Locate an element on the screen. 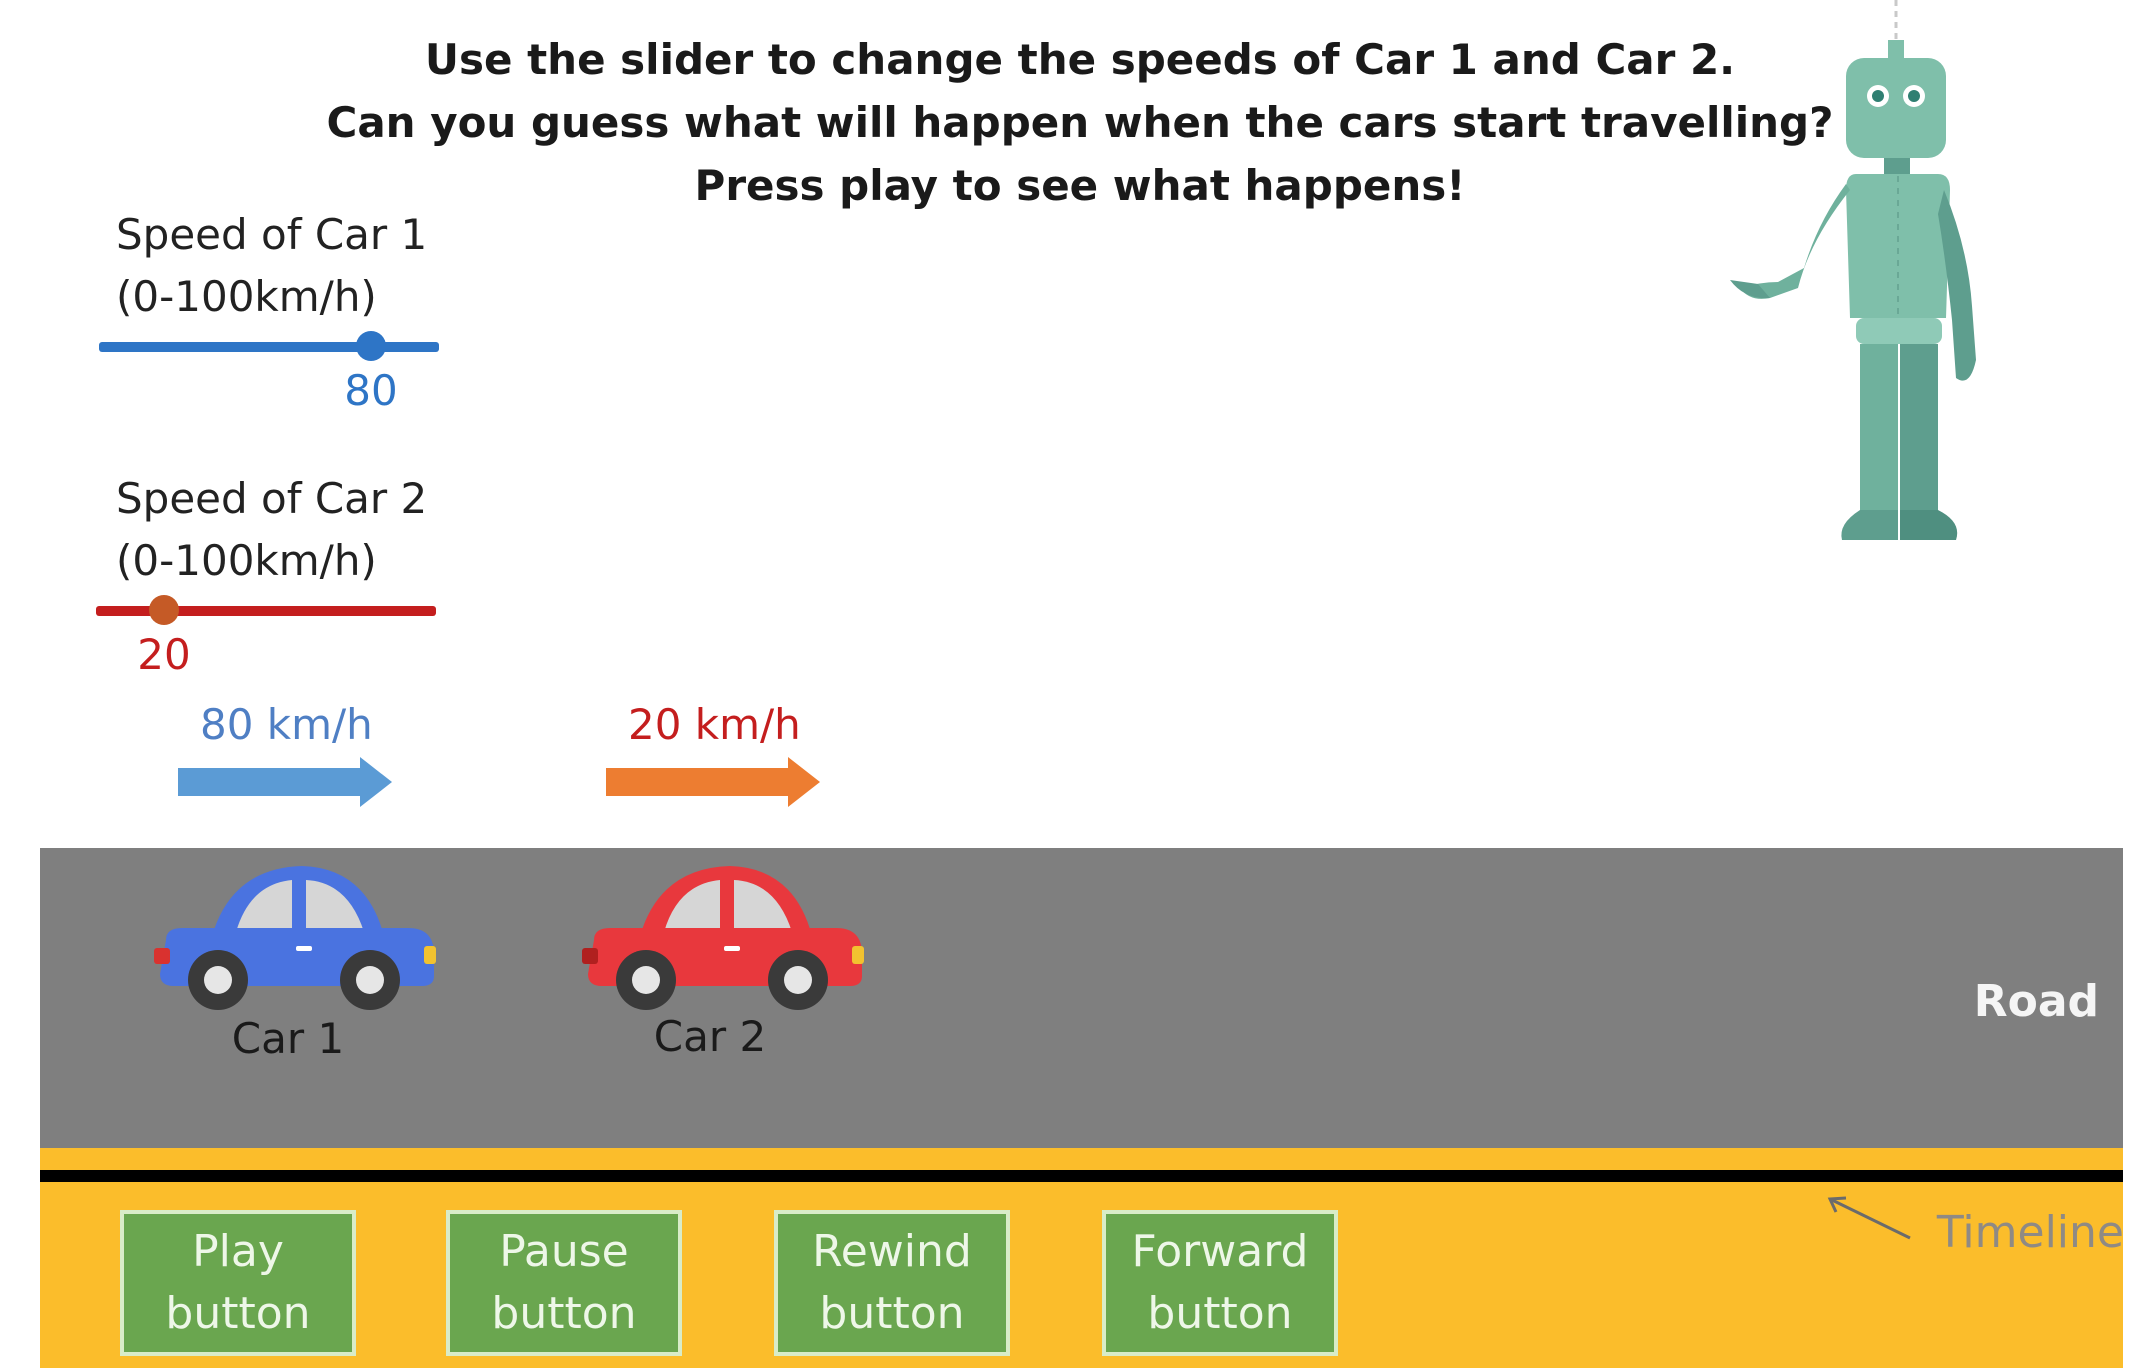 This screenshot has width=2146, height=1368. car2-speed-range: (0-100km/h) is located at coordinates (246, 560).